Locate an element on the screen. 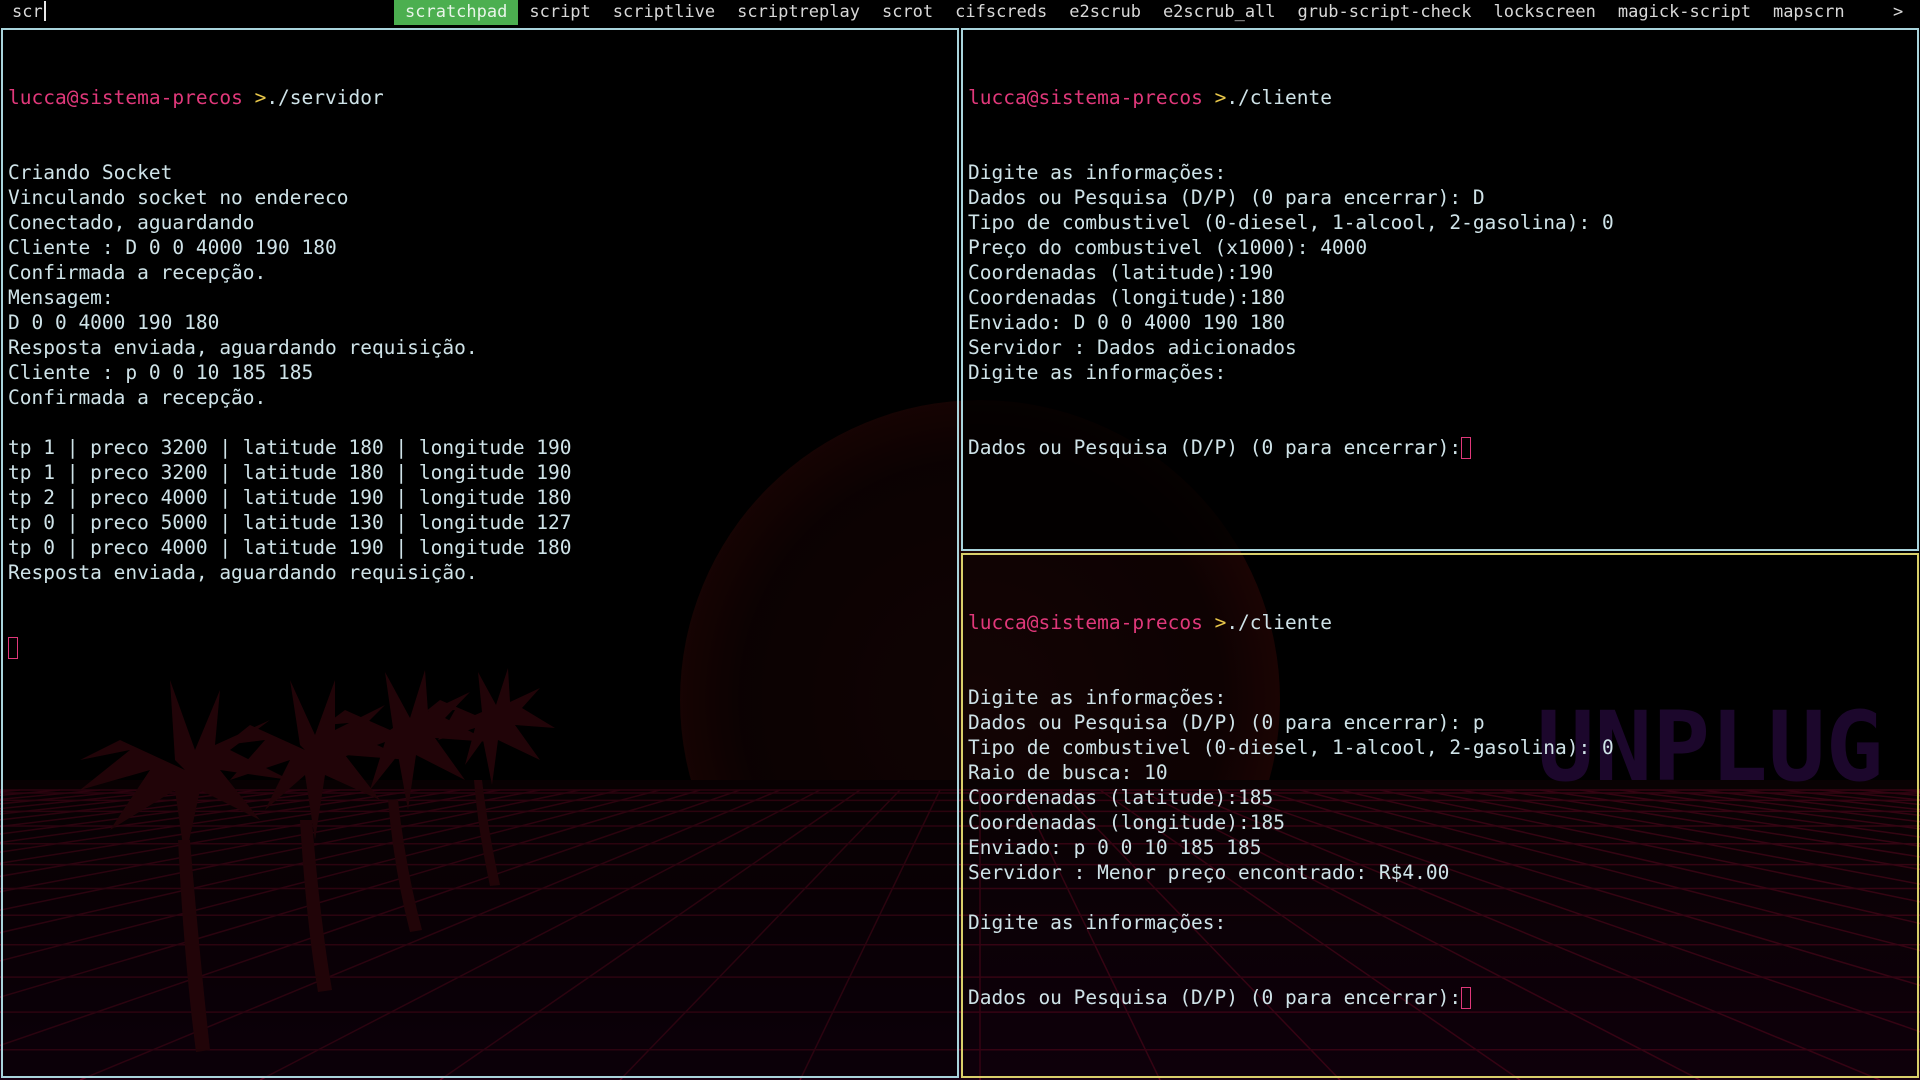  terminal-line: Criando Socket is located at coordinates (90, 172).